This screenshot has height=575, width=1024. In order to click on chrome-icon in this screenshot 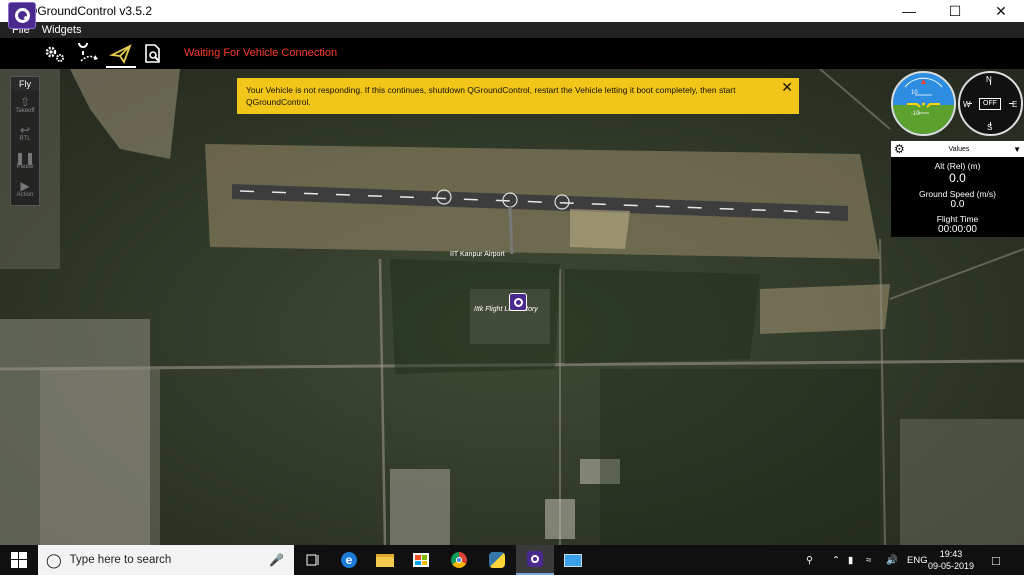, I will do `click(459, 560)`.